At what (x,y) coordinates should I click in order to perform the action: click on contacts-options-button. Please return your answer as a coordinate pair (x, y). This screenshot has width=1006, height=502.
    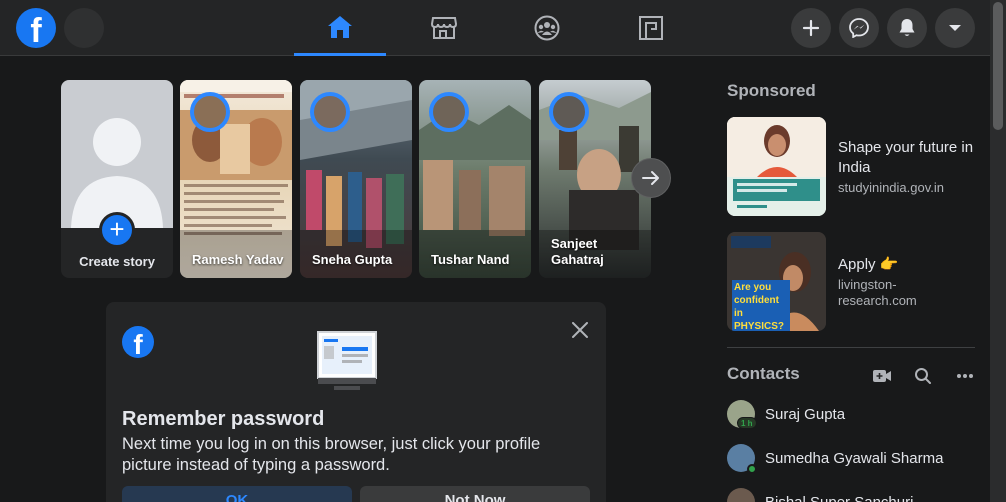
    Looking at the image, I should click on (965, 376).